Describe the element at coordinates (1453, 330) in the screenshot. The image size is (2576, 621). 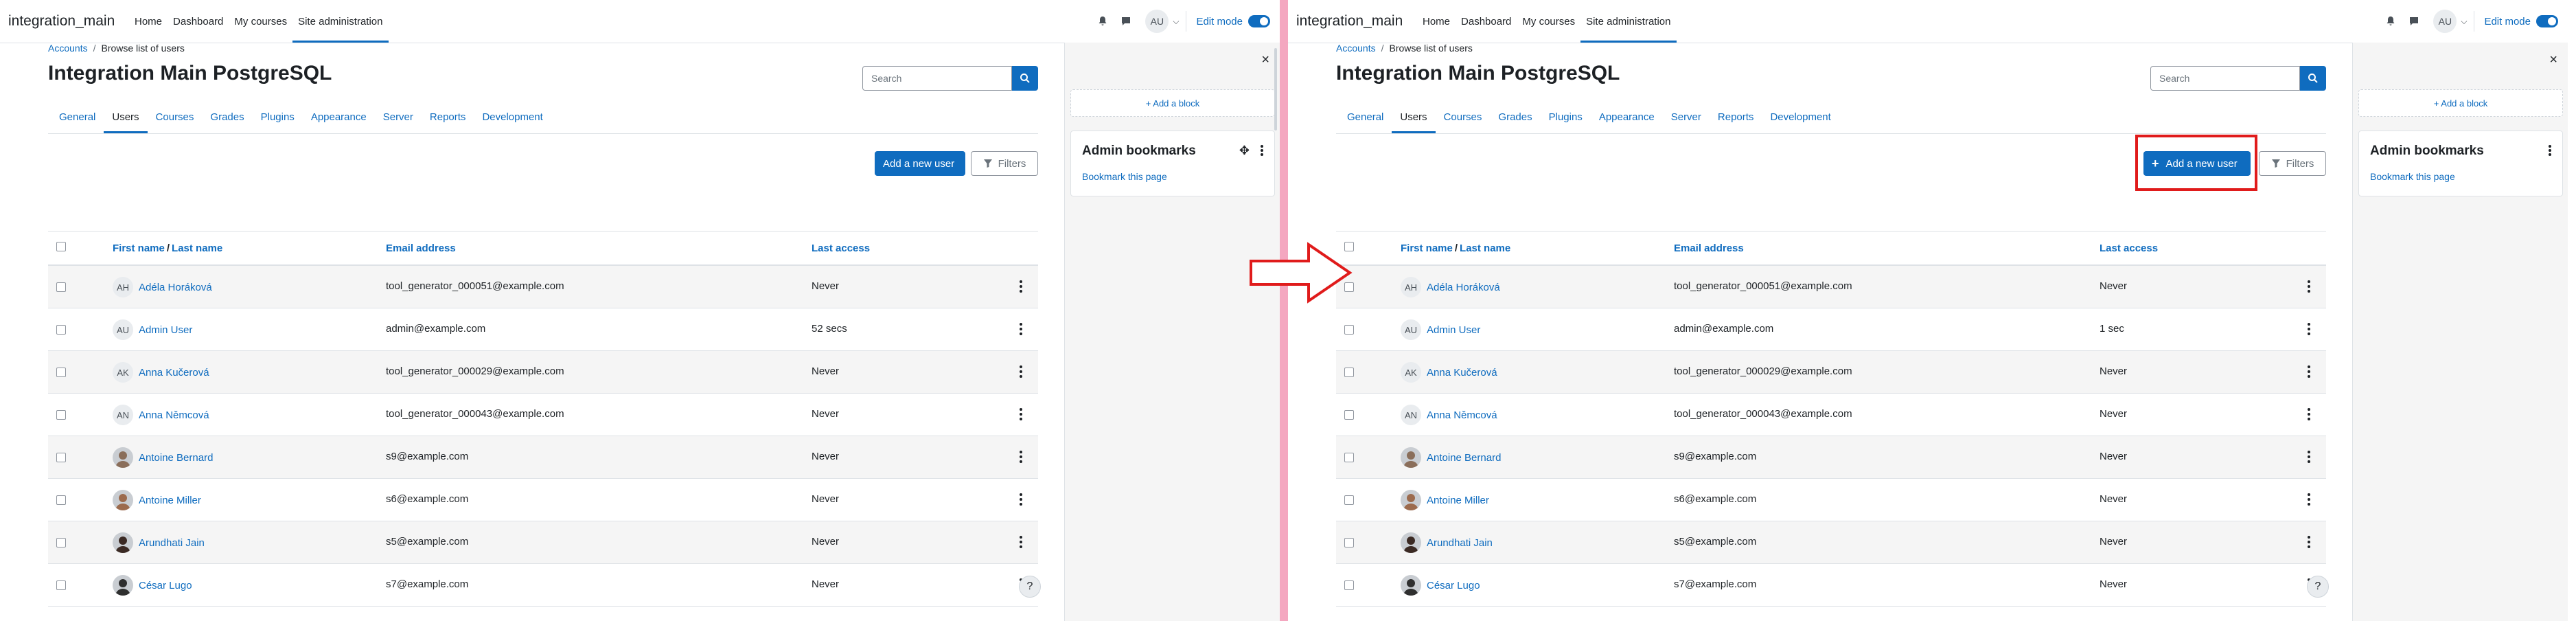
I see `user-name-link: Admin User` at that location.